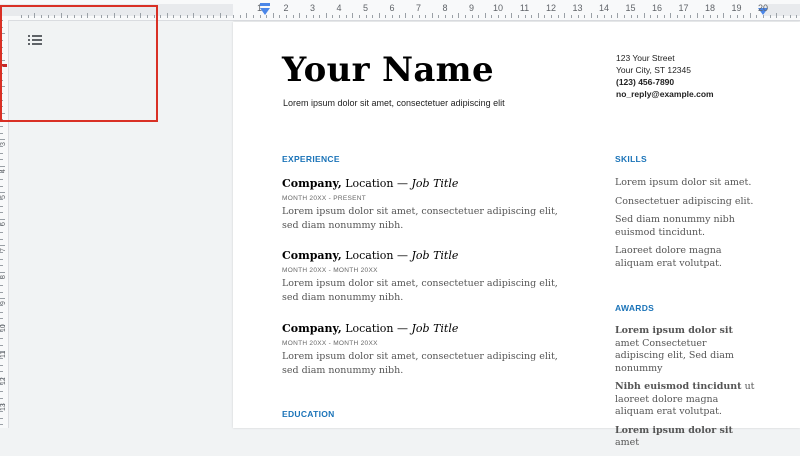  Describe the element at coordinates (630, 8) in the screenshot. I see `ruler-number: 15` at that location.